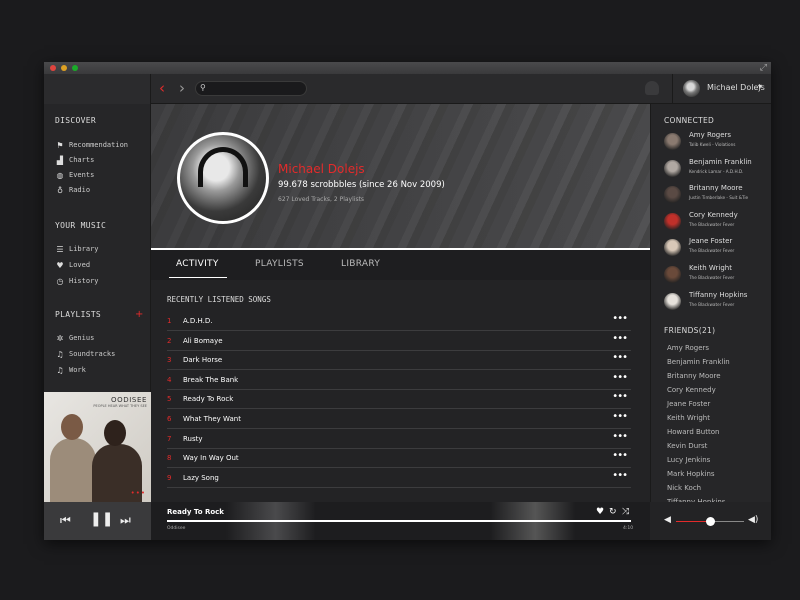 The width and height of the screenshot is (800, 600). I want to click on flag-icon: ⚑, so click(60, 145).